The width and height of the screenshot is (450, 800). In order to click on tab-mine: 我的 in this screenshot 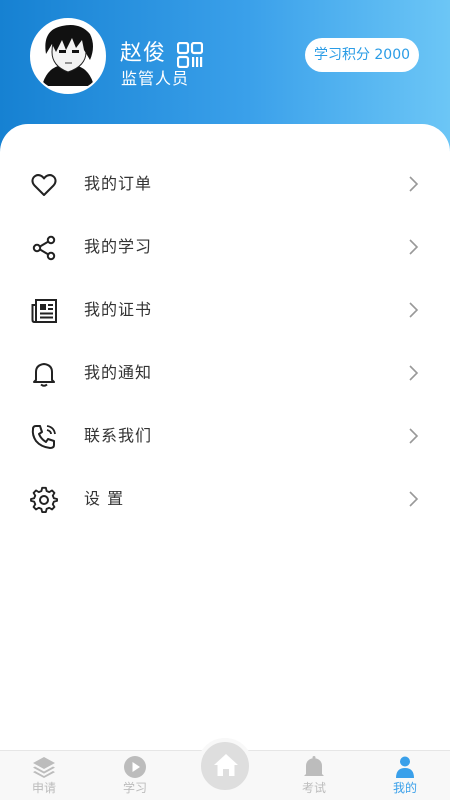, I will do `click(405, 775)`.